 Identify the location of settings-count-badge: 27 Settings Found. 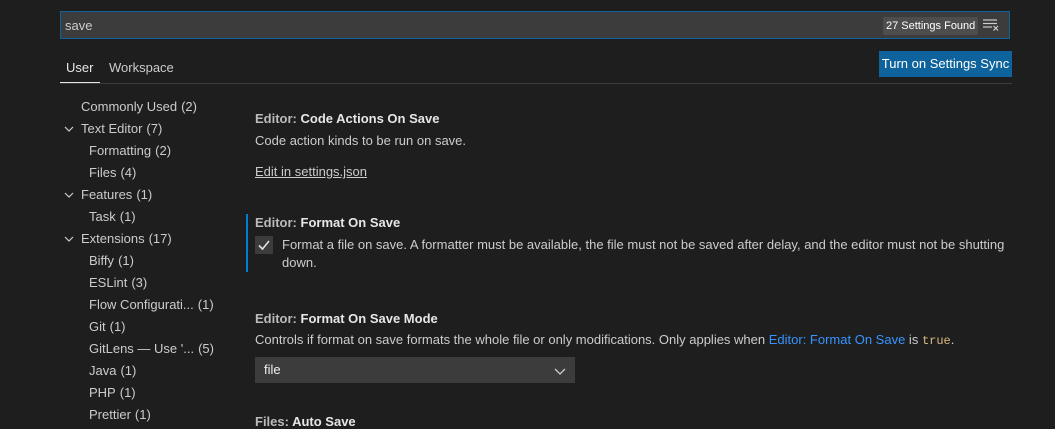
(931, 26).